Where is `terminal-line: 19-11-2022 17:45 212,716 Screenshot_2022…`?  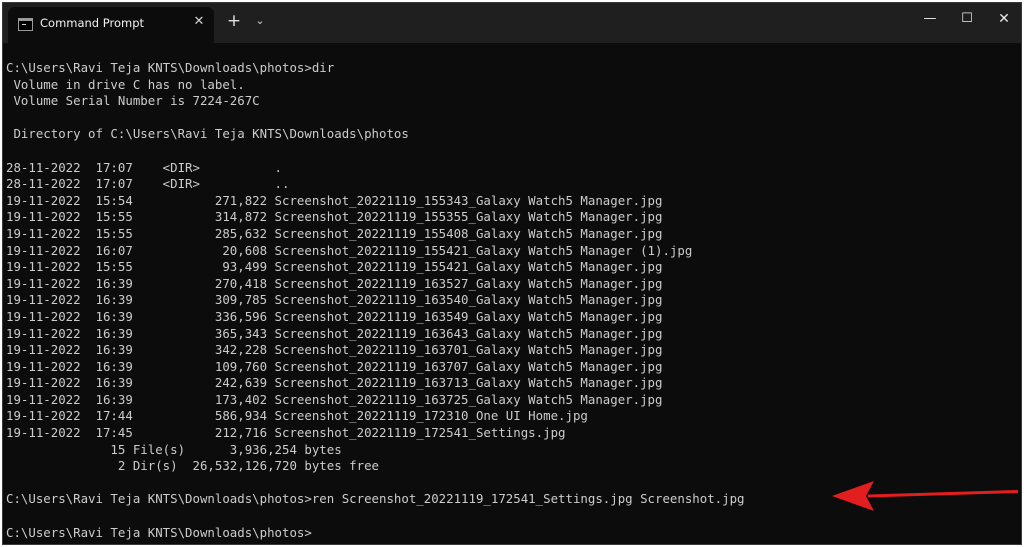
terminal-line: 19-11-2022 17:45 212,716 Screenshot_2022… is located at coordinates (286, 433).